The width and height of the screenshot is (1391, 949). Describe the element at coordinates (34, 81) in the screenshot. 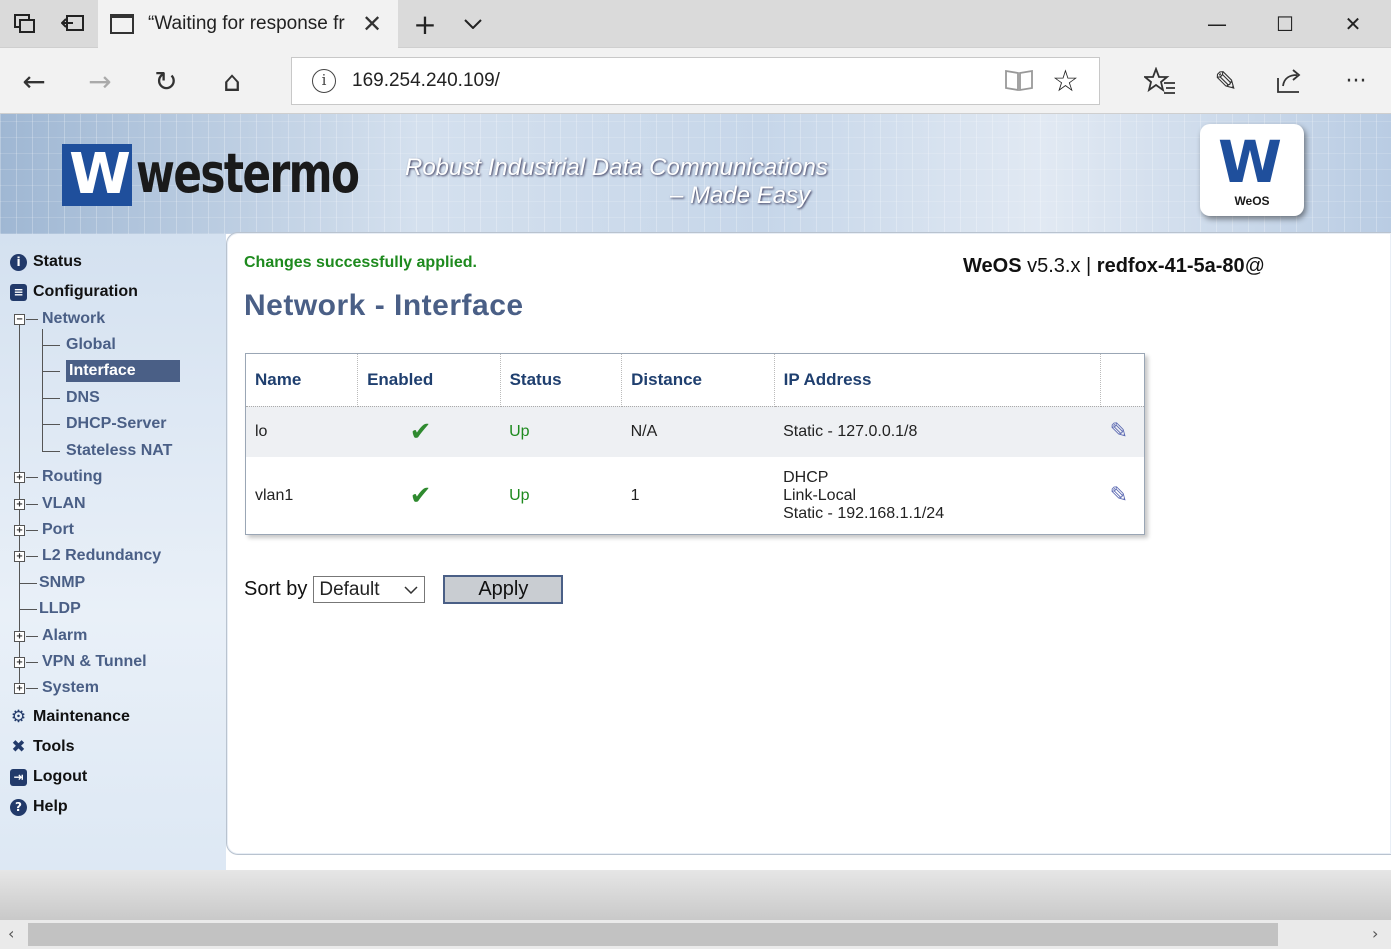

I see `back-icon: ←` at that location.